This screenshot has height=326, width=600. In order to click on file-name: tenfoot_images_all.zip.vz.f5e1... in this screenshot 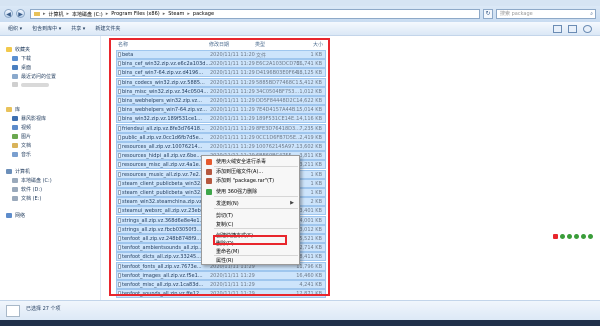, I will do `click(162, 275)`.